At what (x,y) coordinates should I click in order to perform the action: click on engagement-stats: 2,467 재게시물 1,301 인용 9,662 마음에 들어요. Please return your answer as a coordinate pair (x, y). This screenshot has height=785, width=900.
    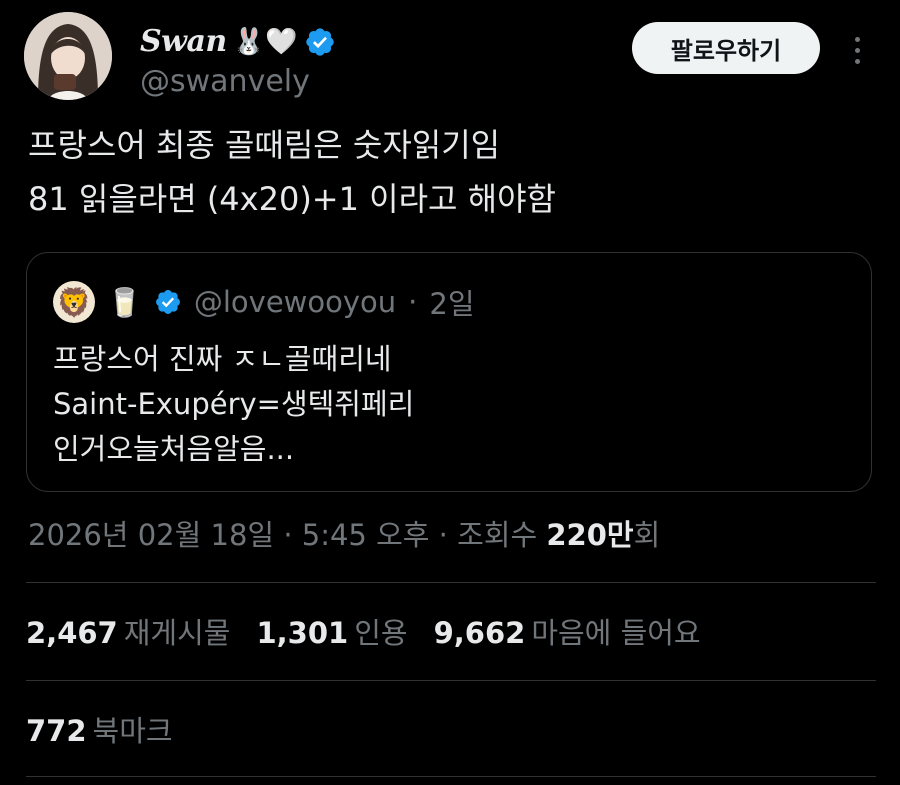
    Looking at the image, I should click on (363, 631).